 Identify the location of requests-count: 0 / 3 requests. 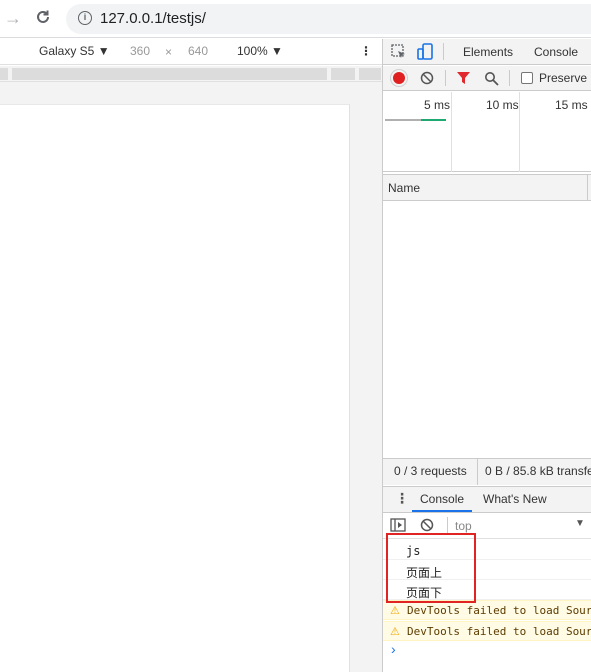
(430, 471).